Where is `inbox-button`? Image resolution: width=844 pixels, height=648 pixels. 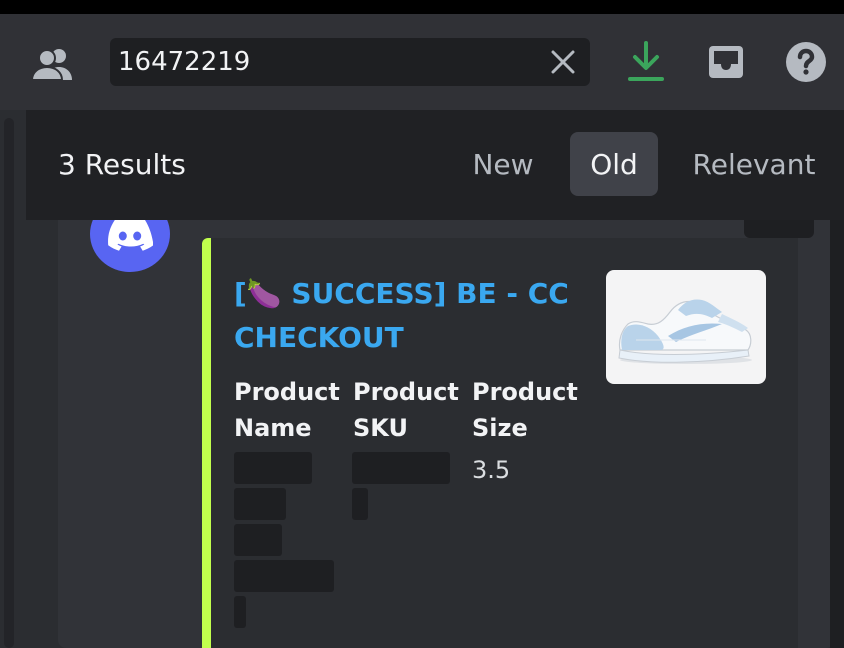 inbox-button is located at coordinates (726, 62).